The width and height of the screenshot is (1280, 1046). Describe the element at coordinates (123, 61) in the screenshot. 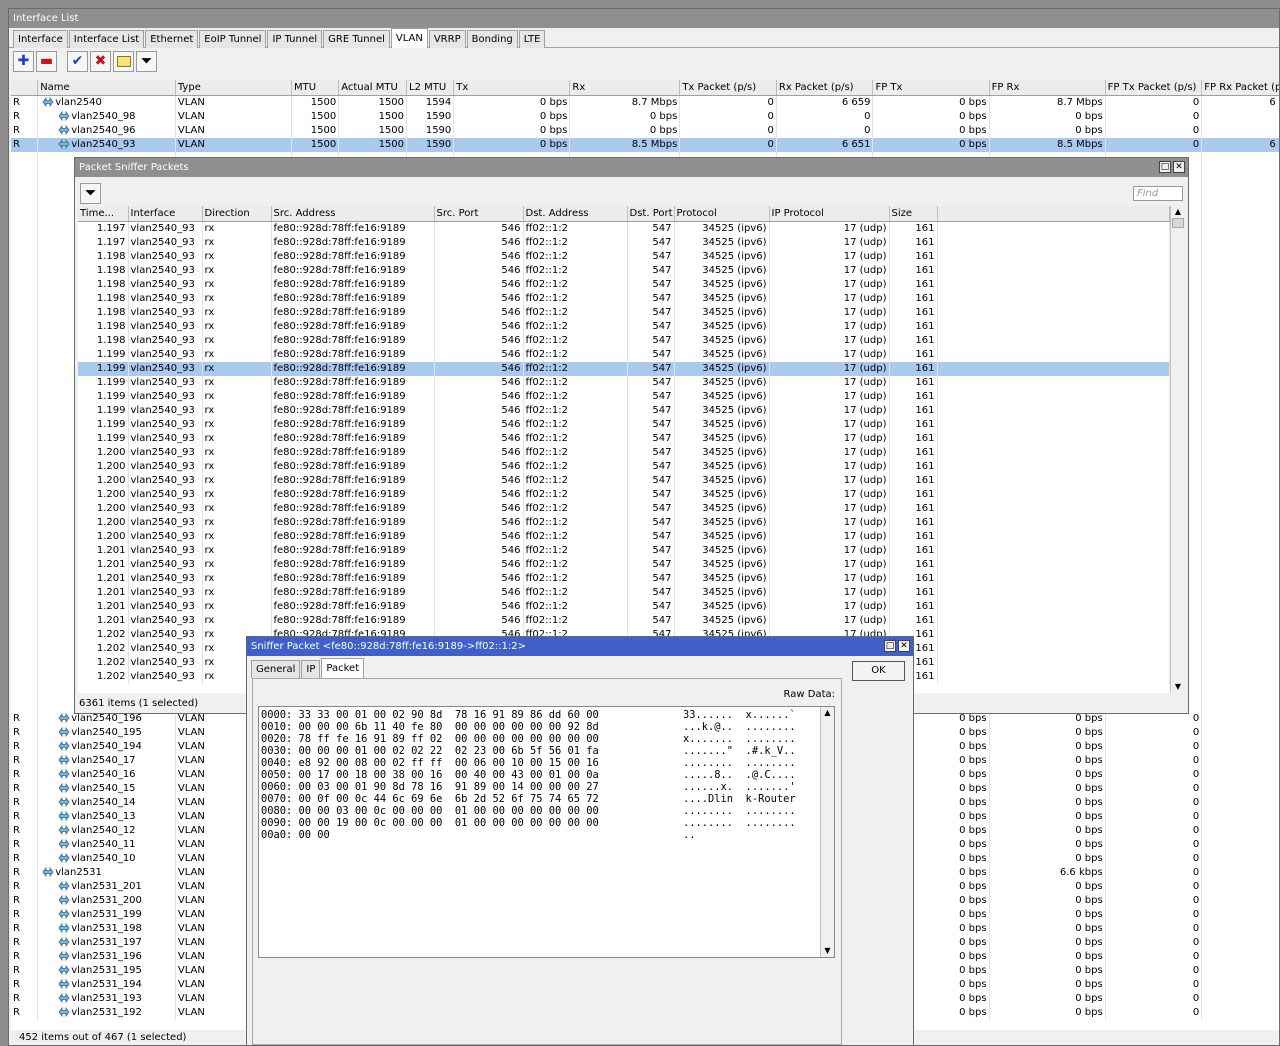

I see `comment-button` at that location.